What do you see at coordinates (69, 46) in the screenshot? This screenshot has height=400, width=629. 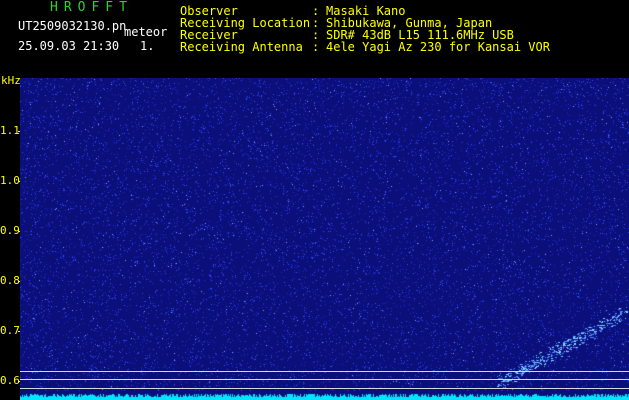 I see `datetime-label: 25.09.03 21:30` at bounding box center [69, 46].